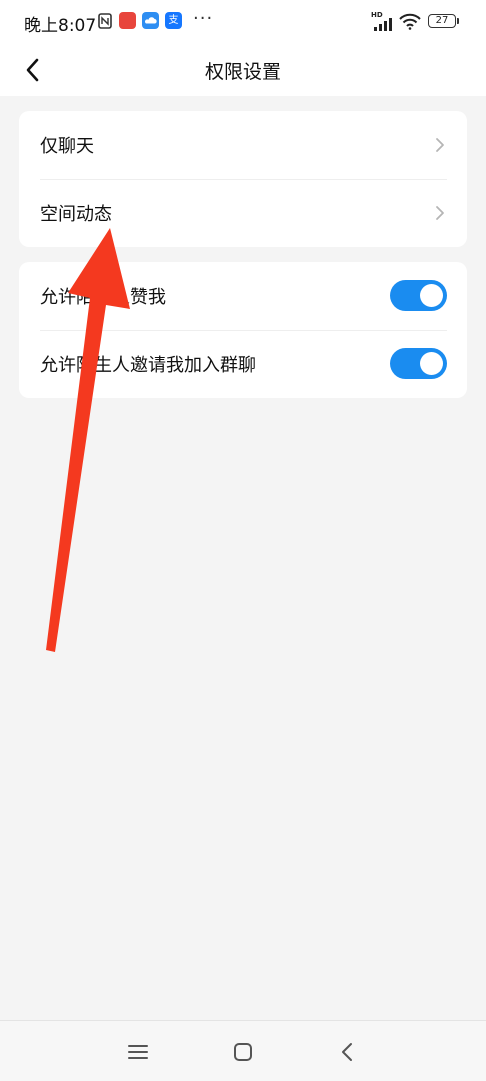 Image resolution: width=486 pixels, height=1081 pixels. What do you see at coordinates (458, 21) in the screenshot?
I see `battery-tip` at bounding box center [458, 21].